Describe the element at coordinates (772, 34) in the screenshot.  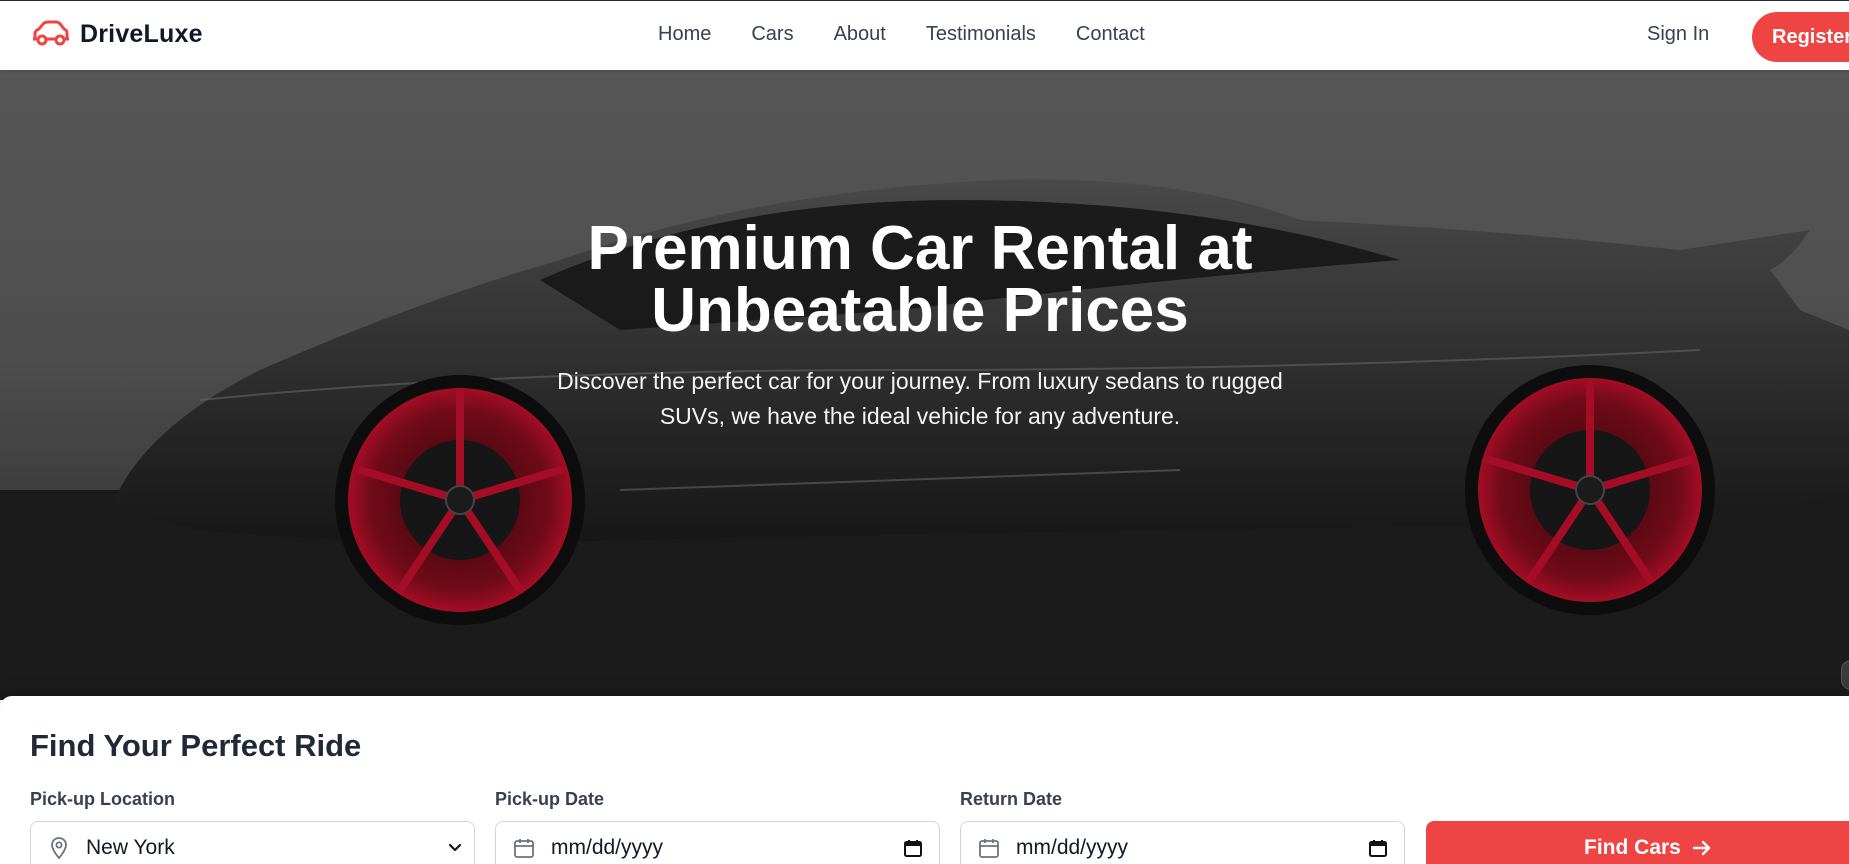
I see `nav-link-cars: Cars` at that location.